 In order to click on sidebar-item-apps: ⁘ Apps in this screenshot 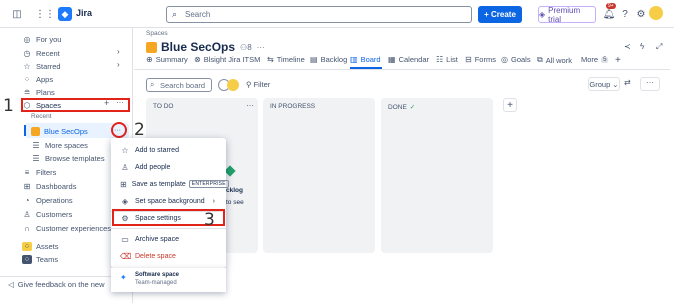, I will do `click(37, 79)`.